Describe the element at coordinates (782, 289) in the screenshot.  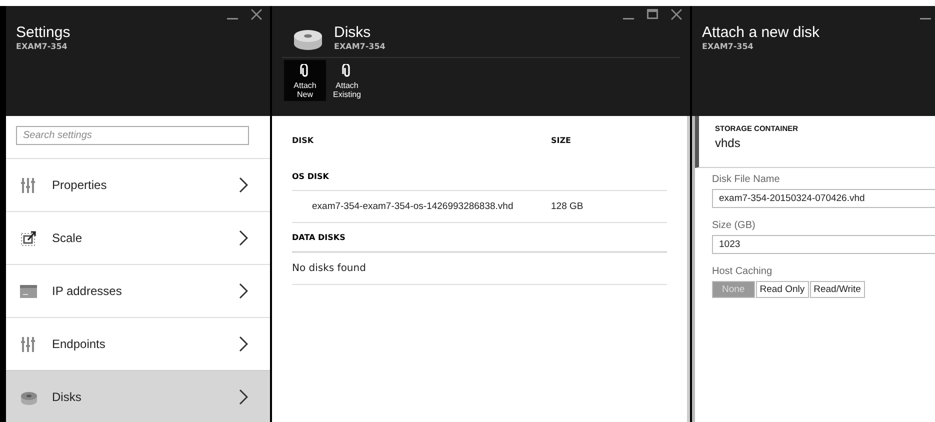
I see `option-button: Read Only` at that location.